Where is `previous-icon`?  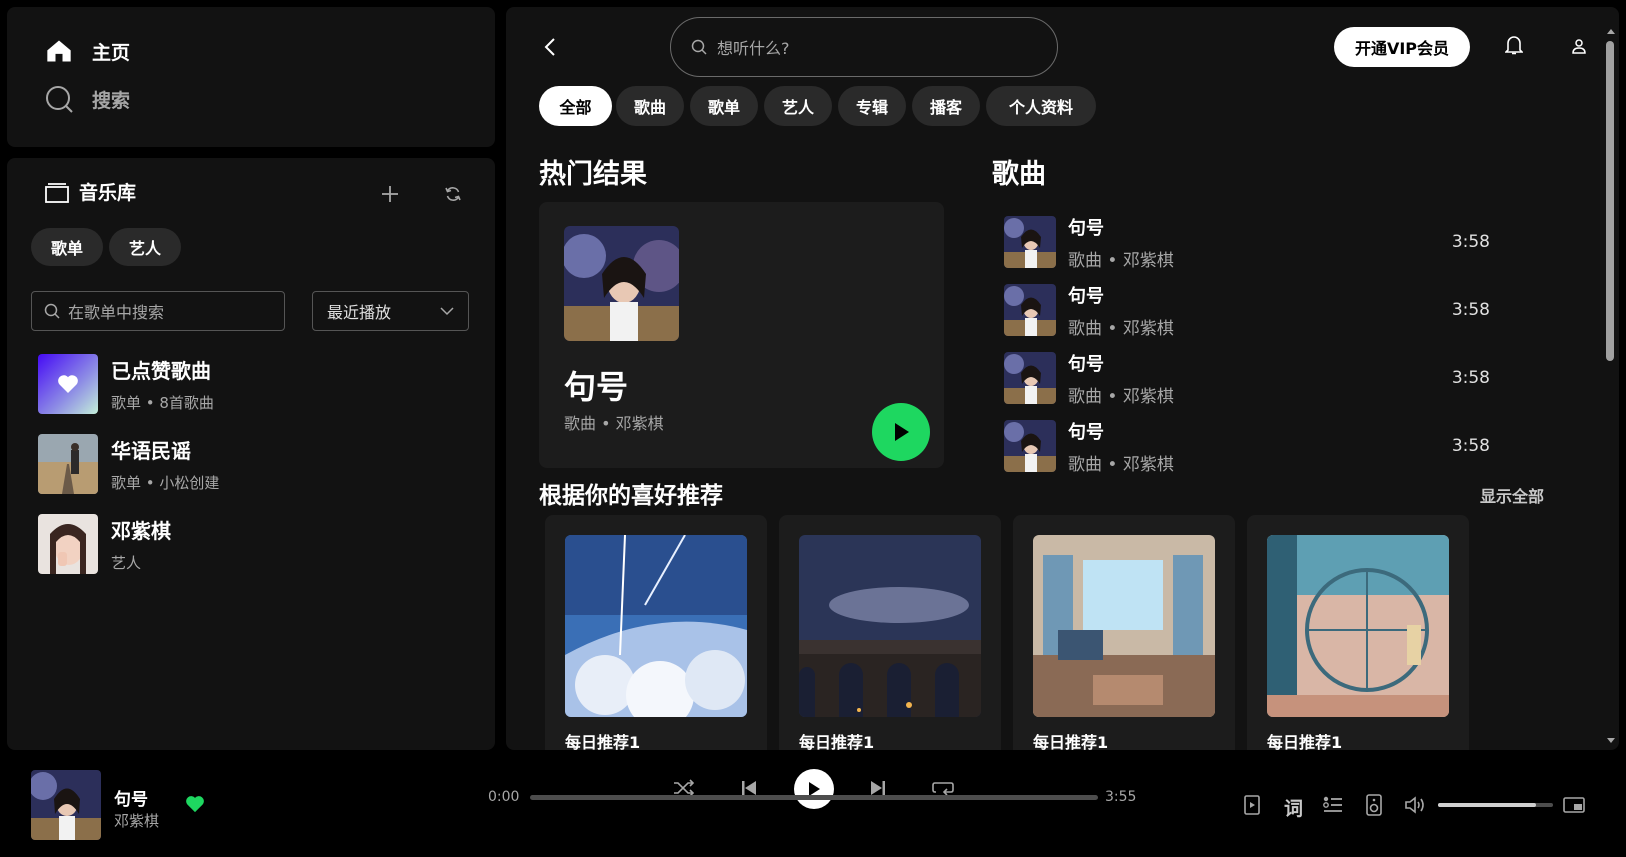 previous-icon is located at coordinates (749, 788).